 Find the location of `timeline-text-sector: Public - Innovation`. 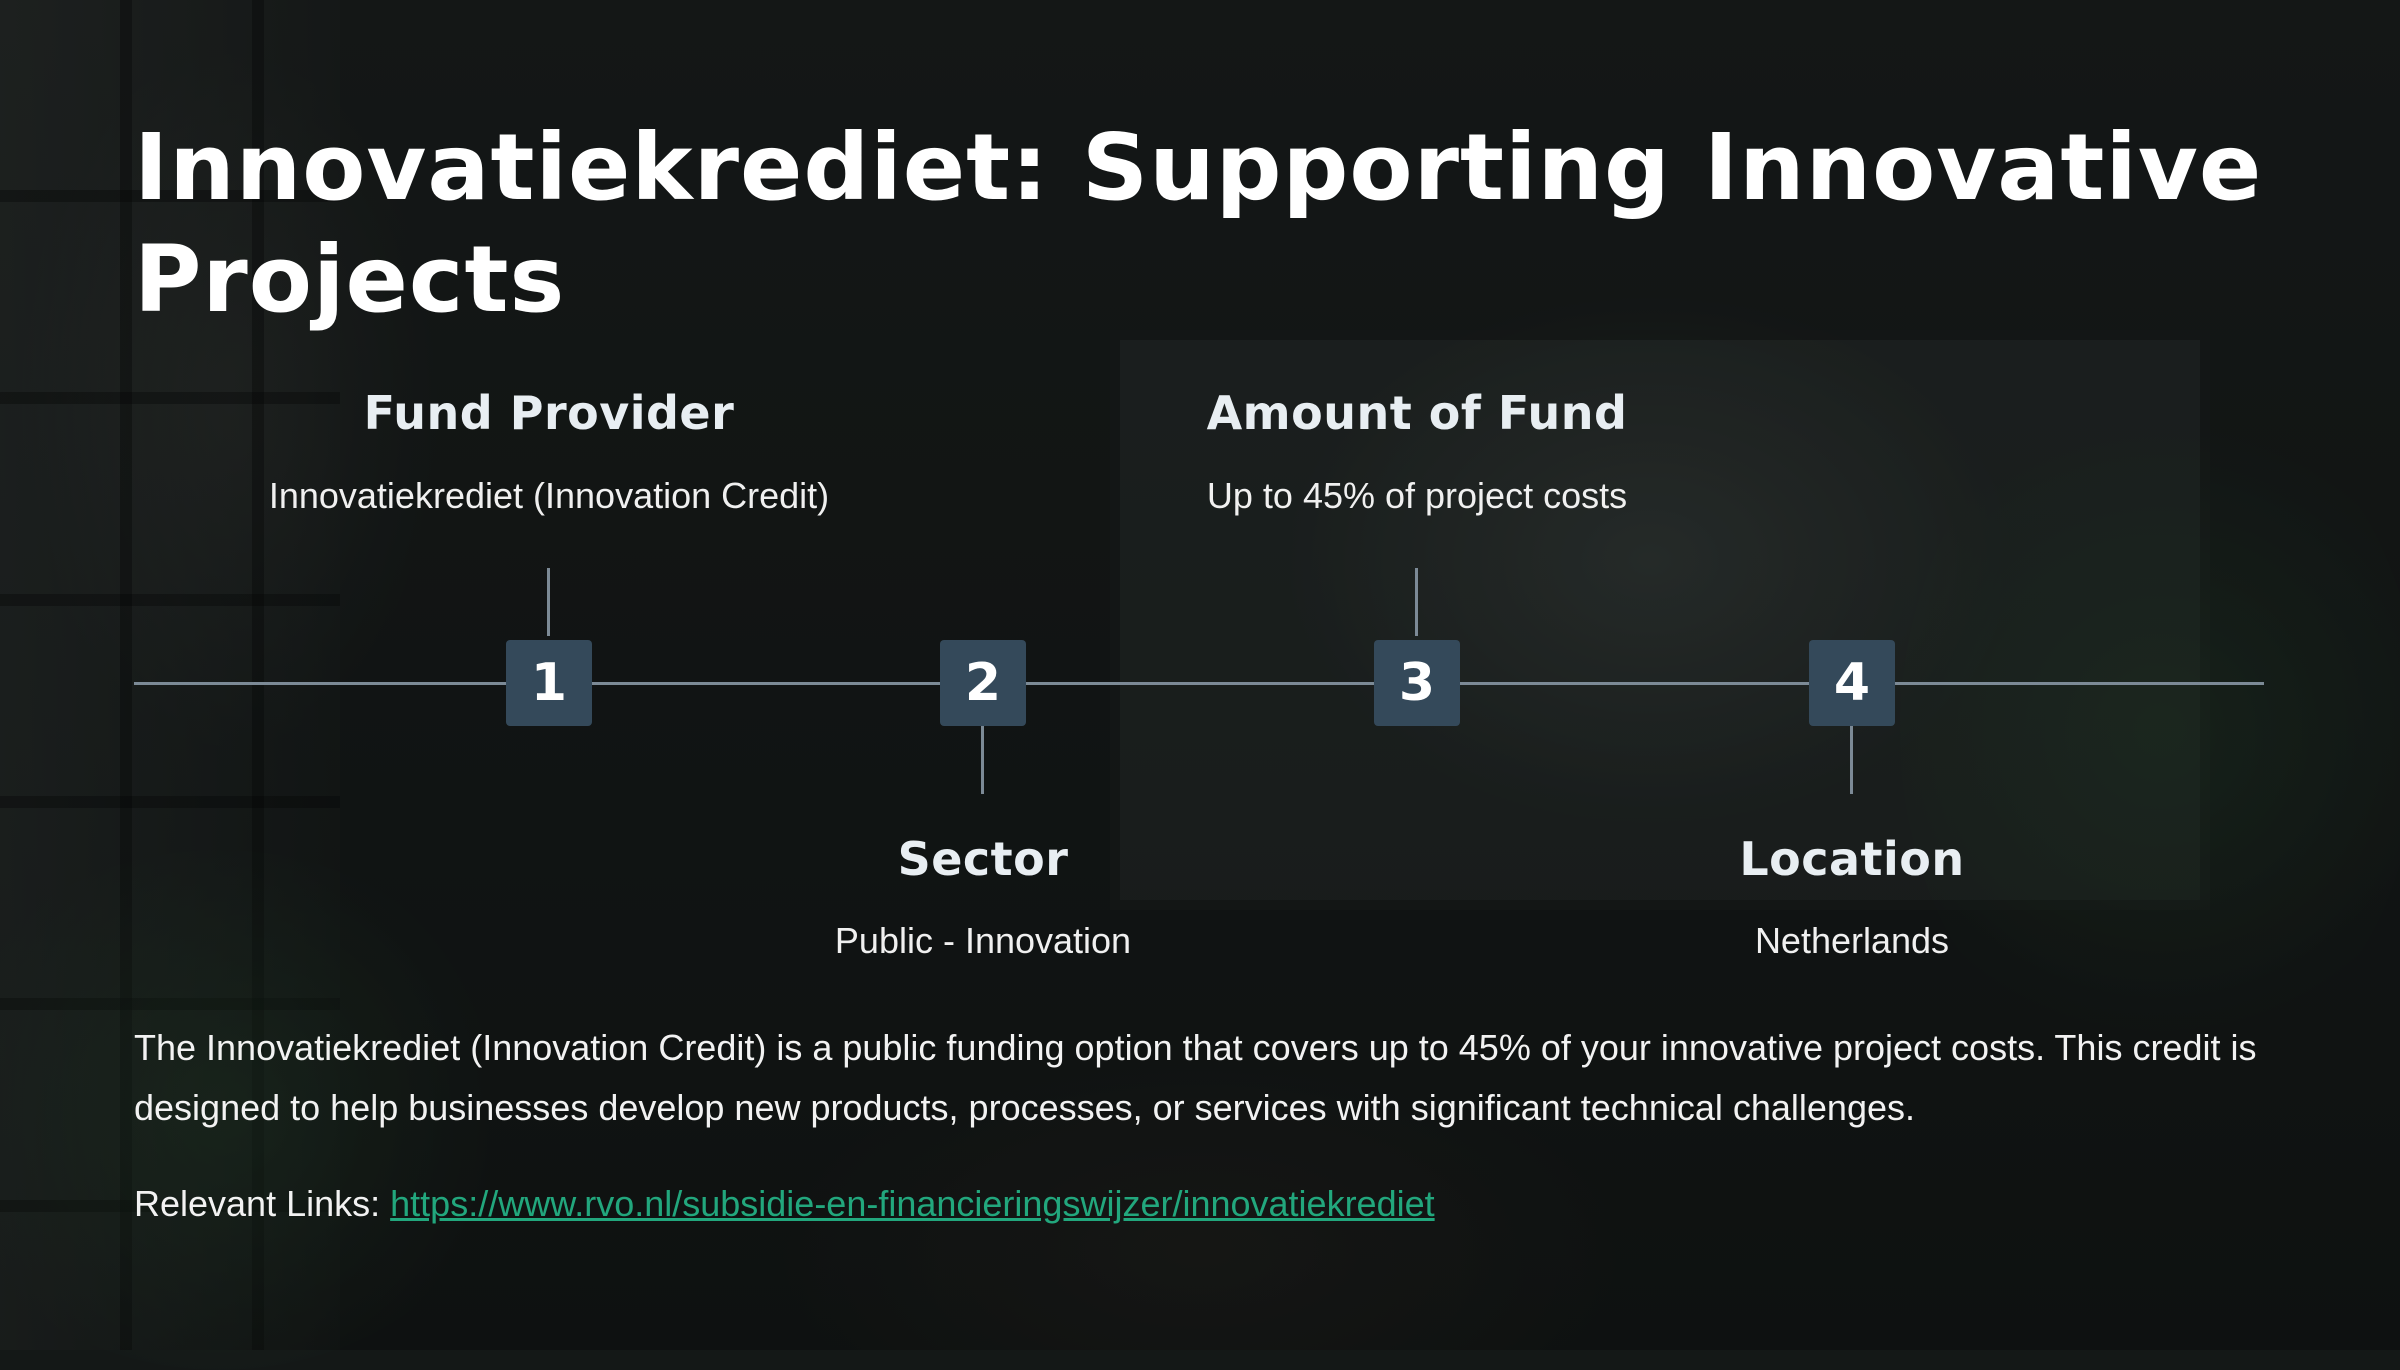

timeline-text-sector: Public - Innovation is located at coordinates (983, 940).